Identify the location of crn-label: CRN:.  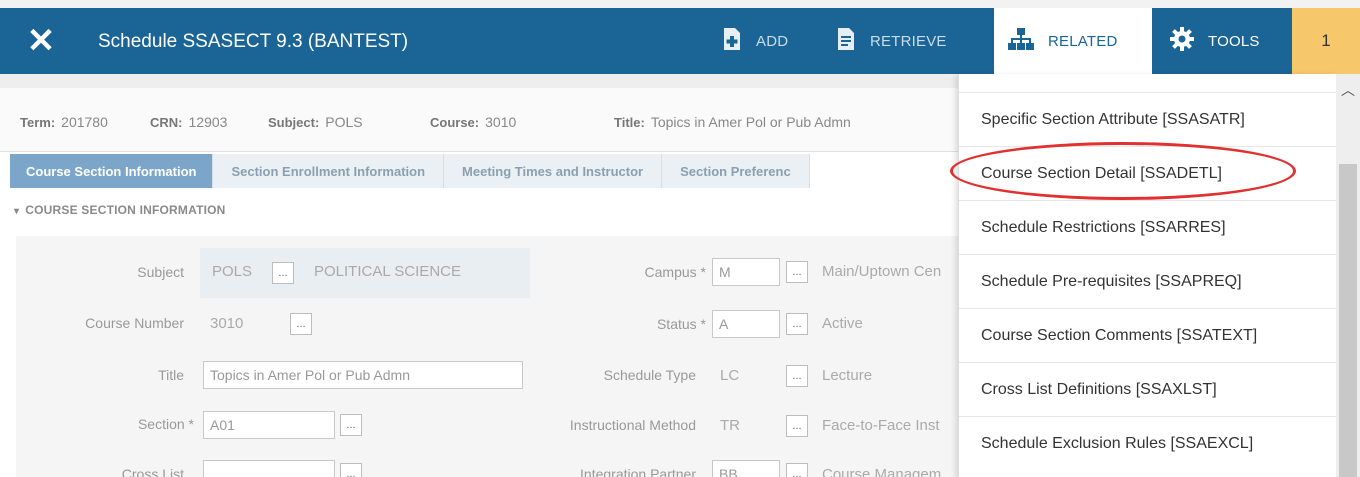
(166, 122).